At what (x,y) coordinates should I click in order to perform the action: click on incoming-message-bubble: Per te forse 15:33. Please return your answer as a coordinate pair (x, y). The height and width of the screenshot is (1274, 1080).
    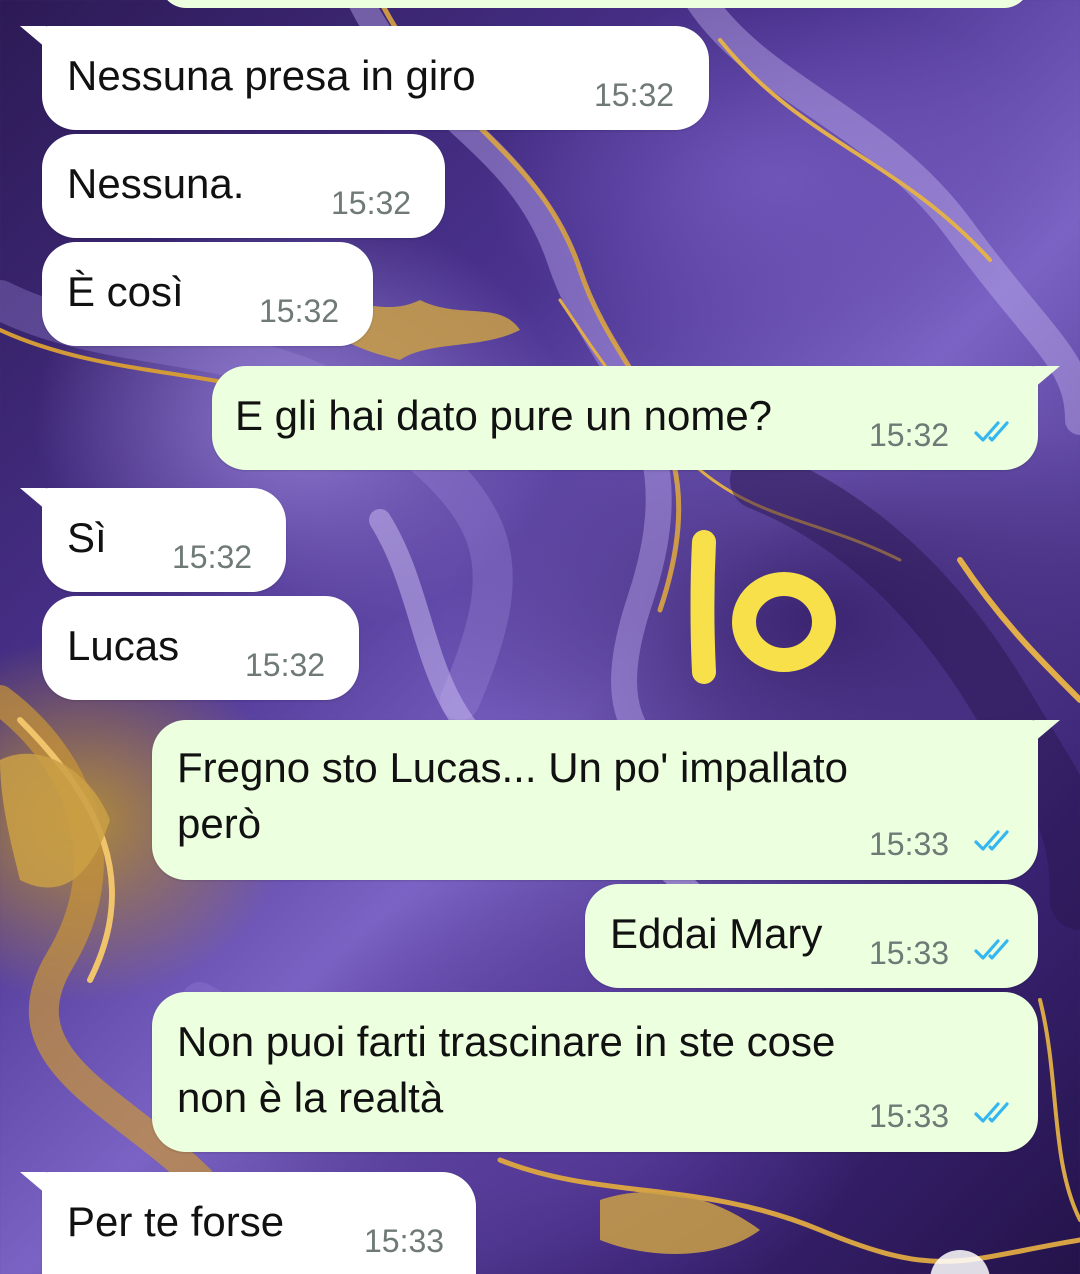
    Looking at the image, I should click on (259, 1223).